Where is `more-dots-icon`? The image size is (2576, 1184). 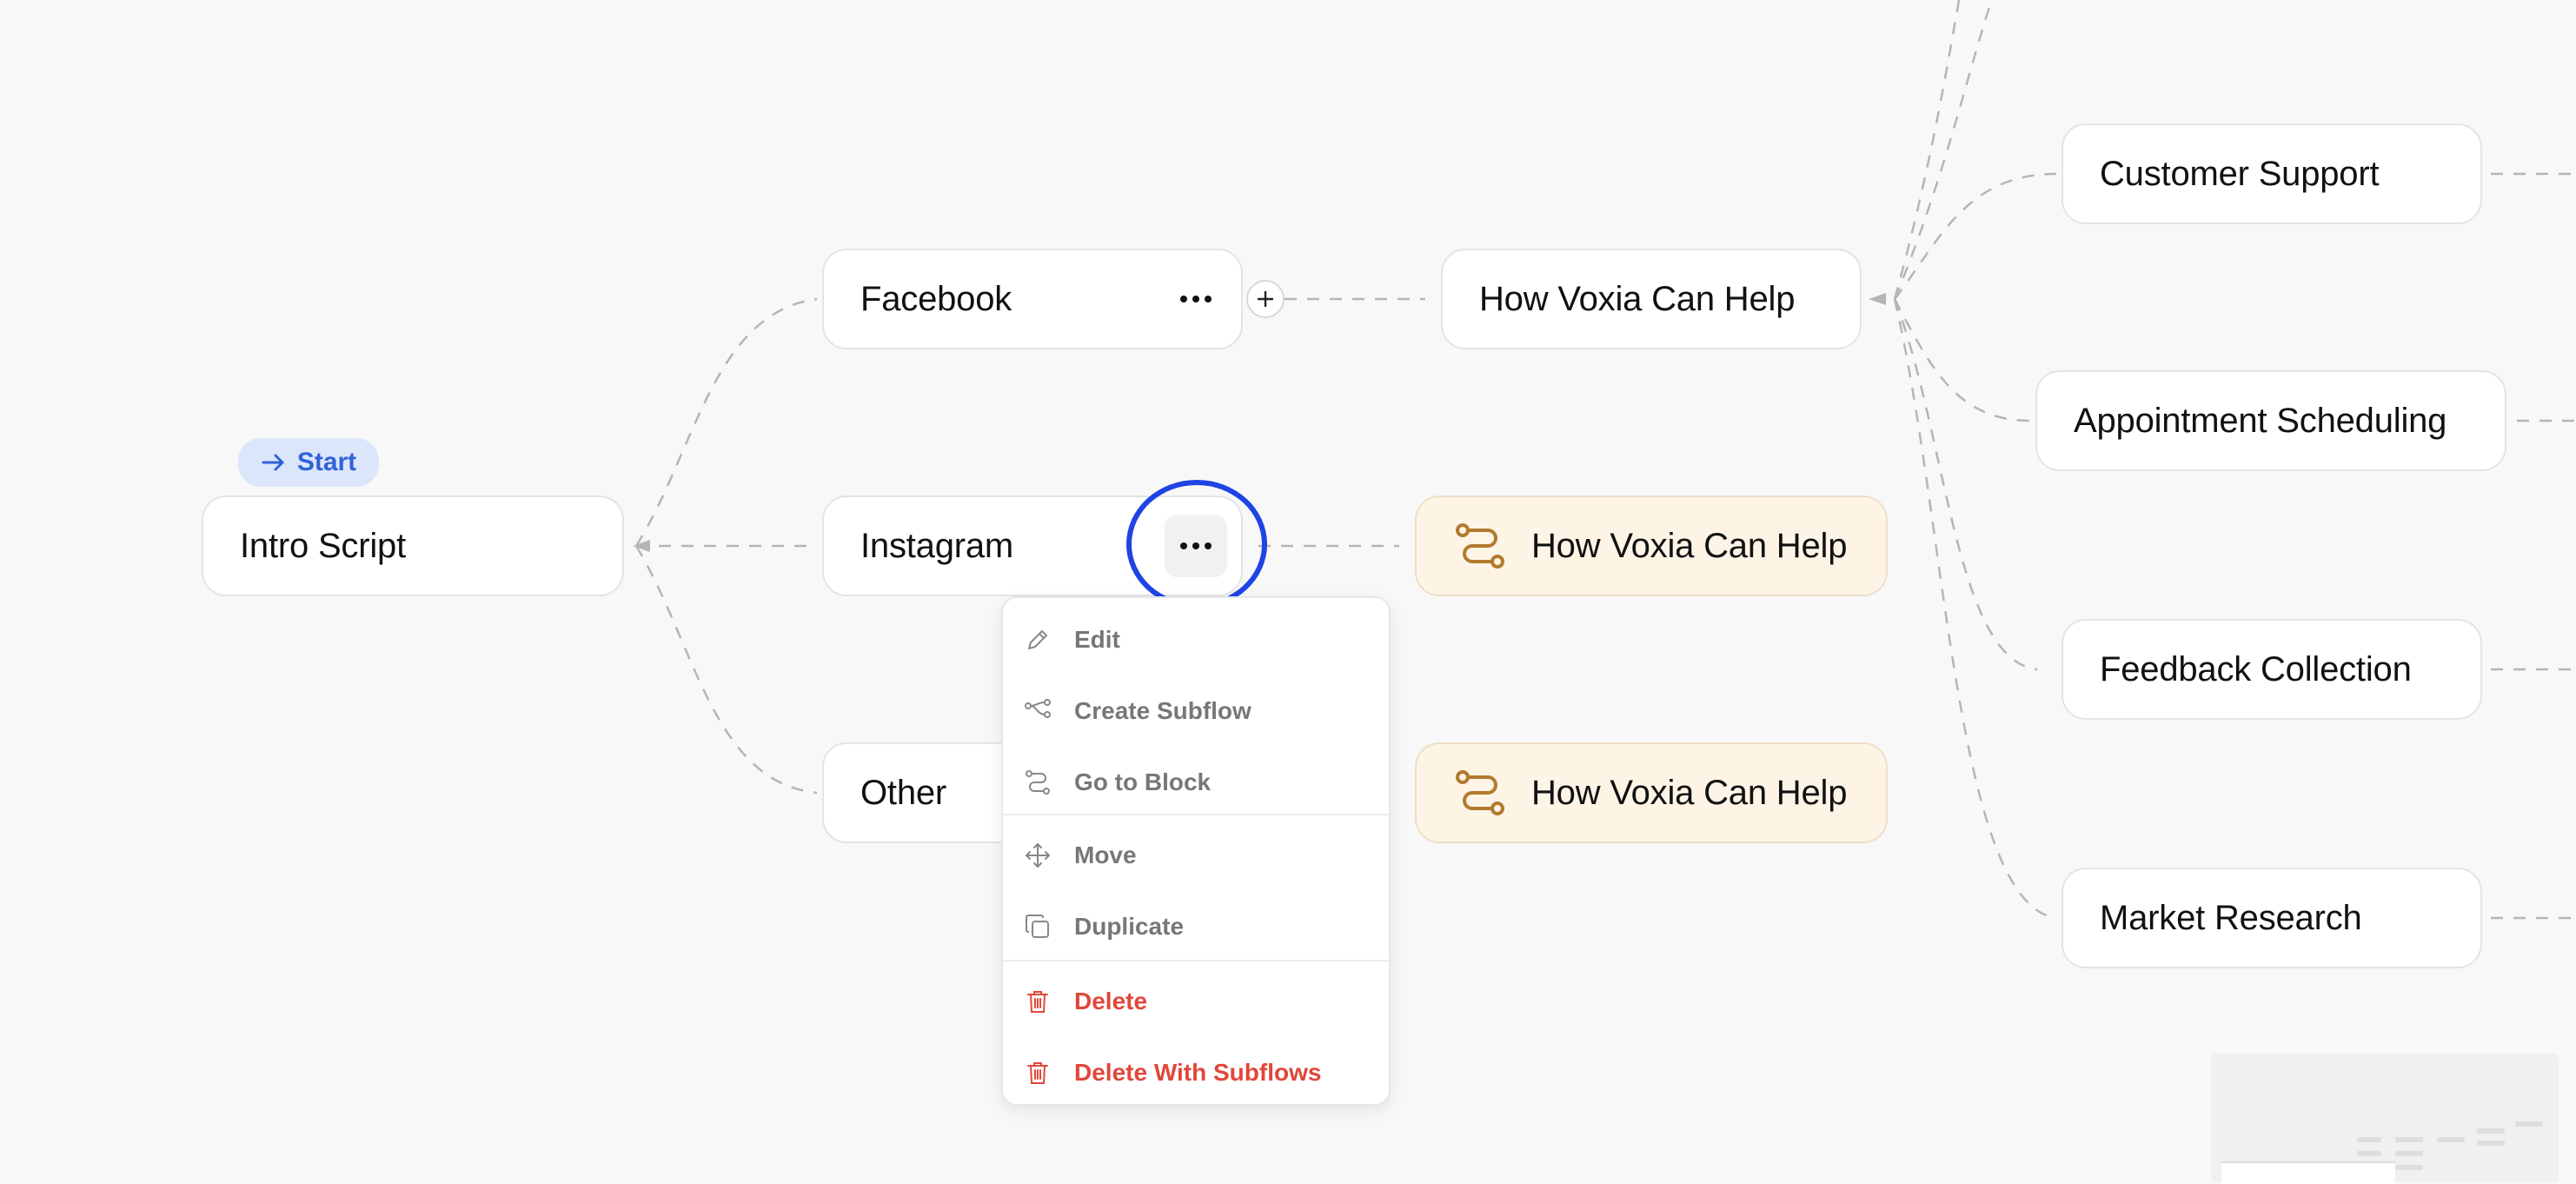 more-dots-icon is located at coordinates (1196, 299).